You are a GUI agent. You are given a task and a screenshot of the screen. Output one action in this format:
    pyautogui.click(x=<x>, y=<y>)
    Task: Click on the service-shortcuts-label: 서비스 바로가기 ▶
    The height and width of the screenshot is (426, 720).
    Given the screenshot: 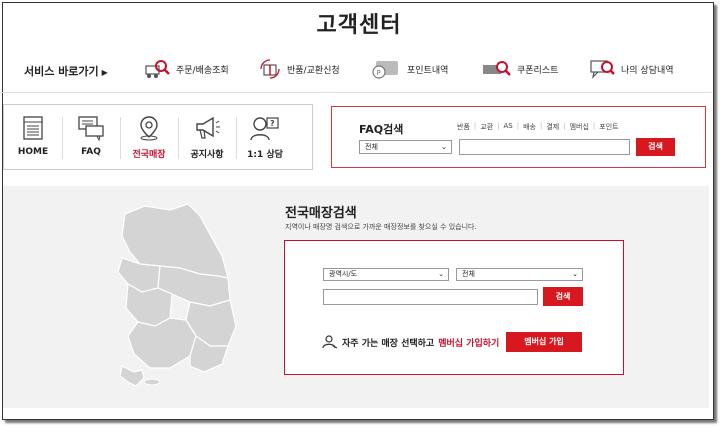 What is the action you would take?
    pyautogui.click(x=66, y=71)
    